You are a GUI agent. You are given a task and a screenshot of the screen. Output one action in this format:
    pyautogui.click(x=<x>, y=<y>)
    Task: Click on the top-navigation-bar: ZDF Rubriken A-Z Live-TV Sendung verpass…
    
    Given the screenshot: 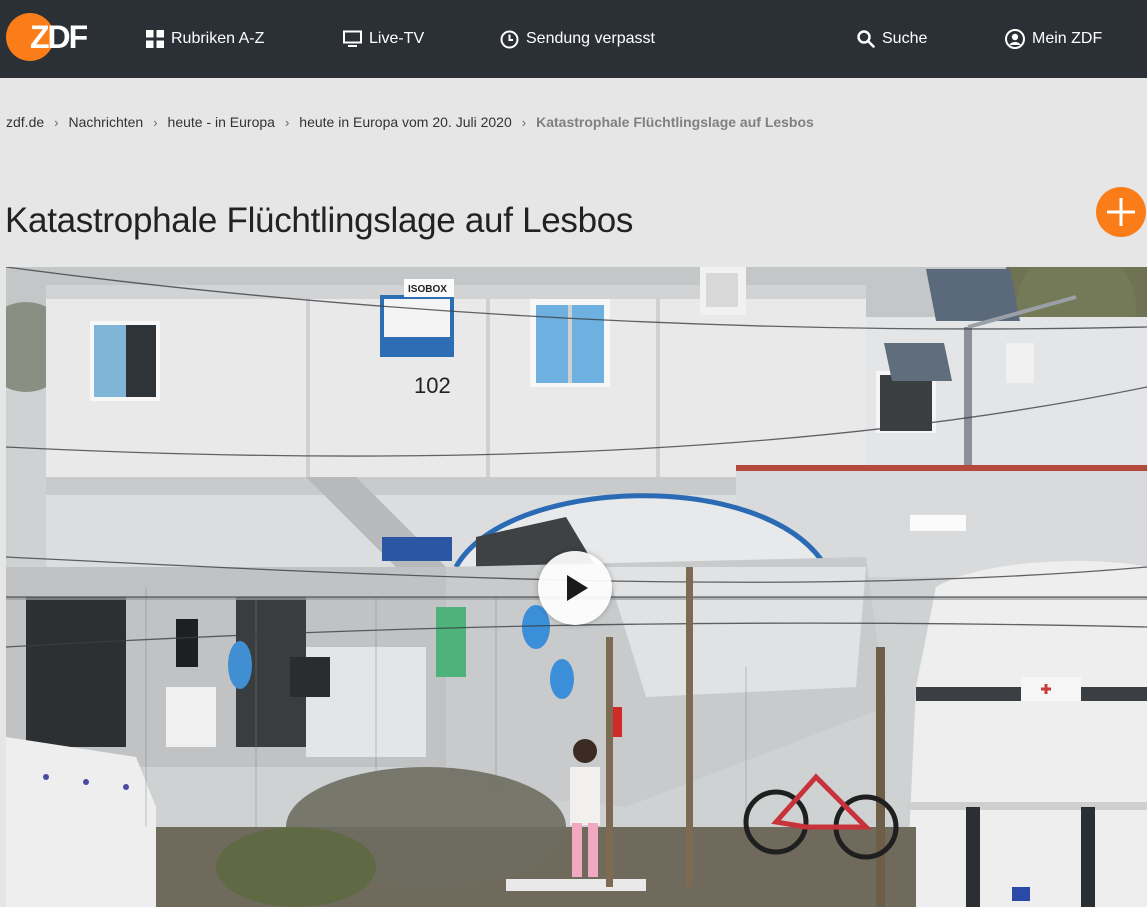 What is the action you would take?
    pyautogui.click(x=573, y=39)
    